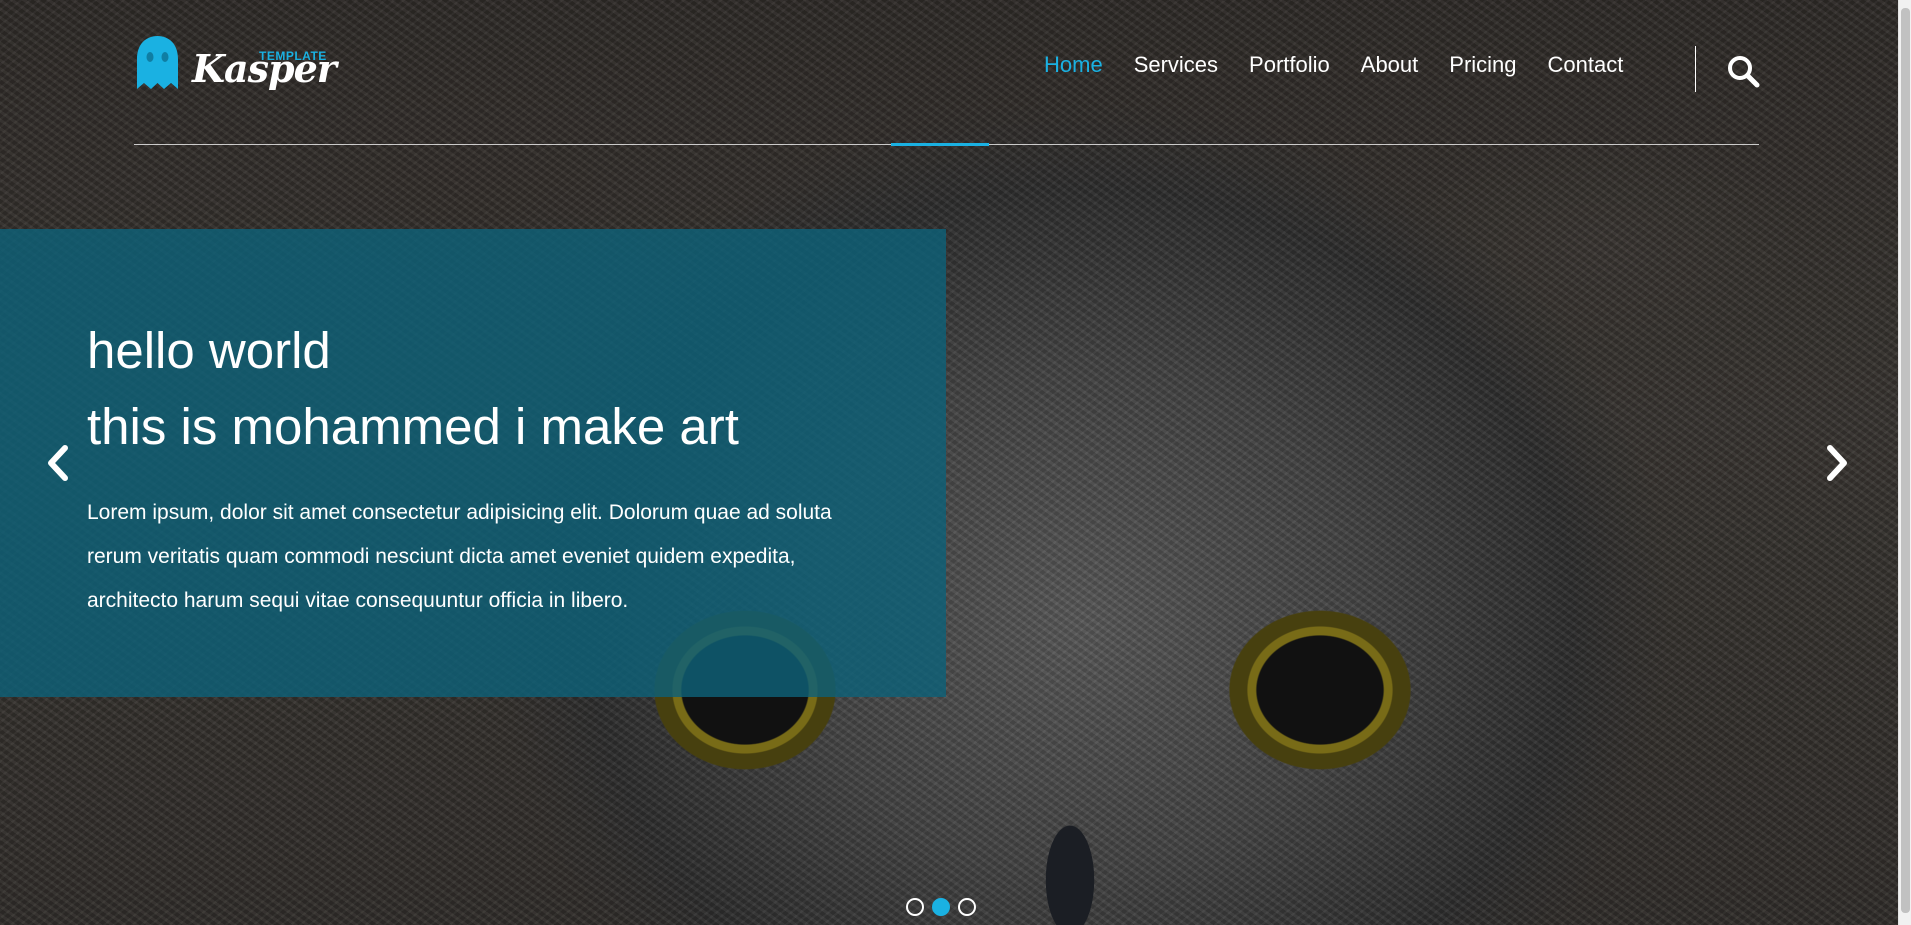  What do you see at coordinates (1073, 65) in the screenshot?
I see `nav-item-home: Home` at bounding box center [1073, 65].